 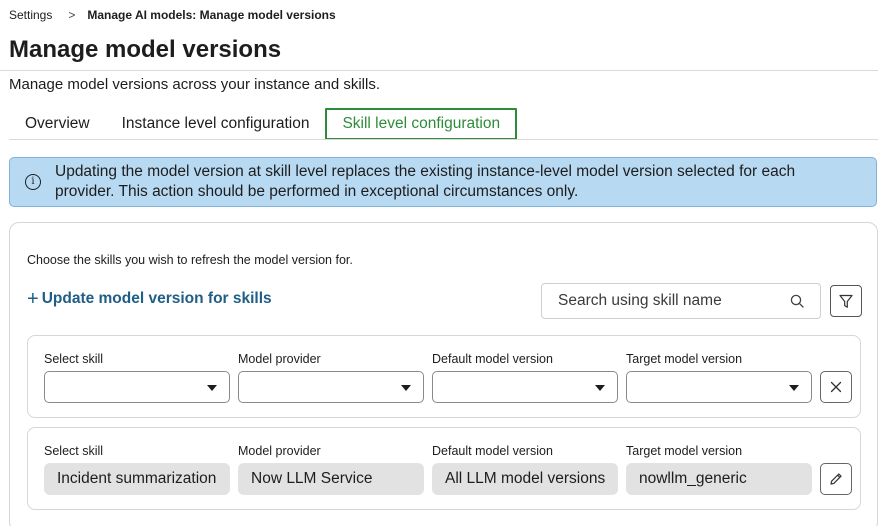 I want to click on edit-row-button, so click(x=836, y=479).